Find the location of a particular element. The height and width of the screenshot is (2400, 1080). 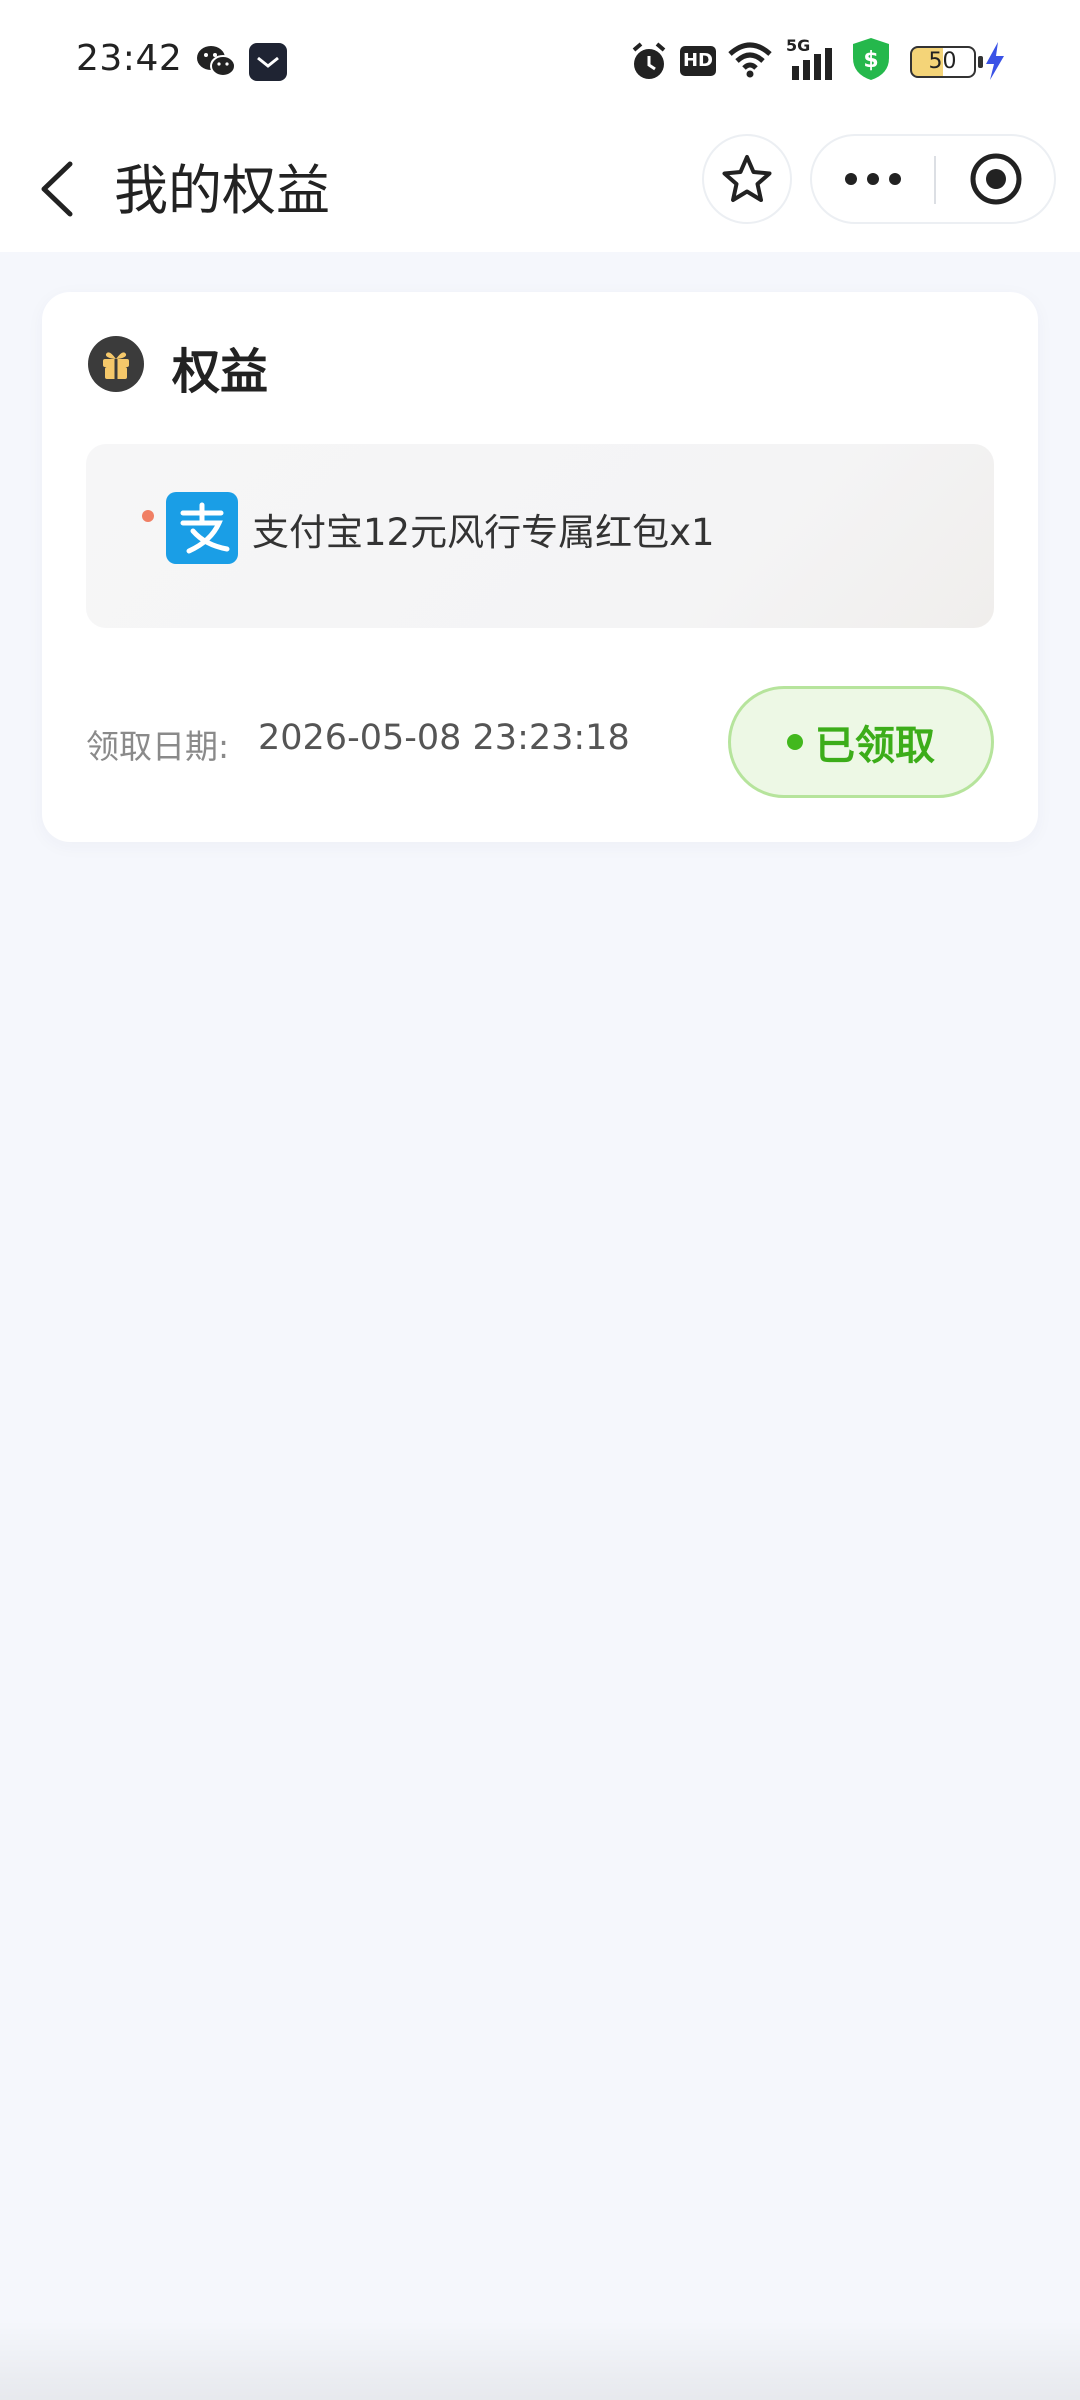

nav-bar: 我的权益 is located at coordinates (540, 188).